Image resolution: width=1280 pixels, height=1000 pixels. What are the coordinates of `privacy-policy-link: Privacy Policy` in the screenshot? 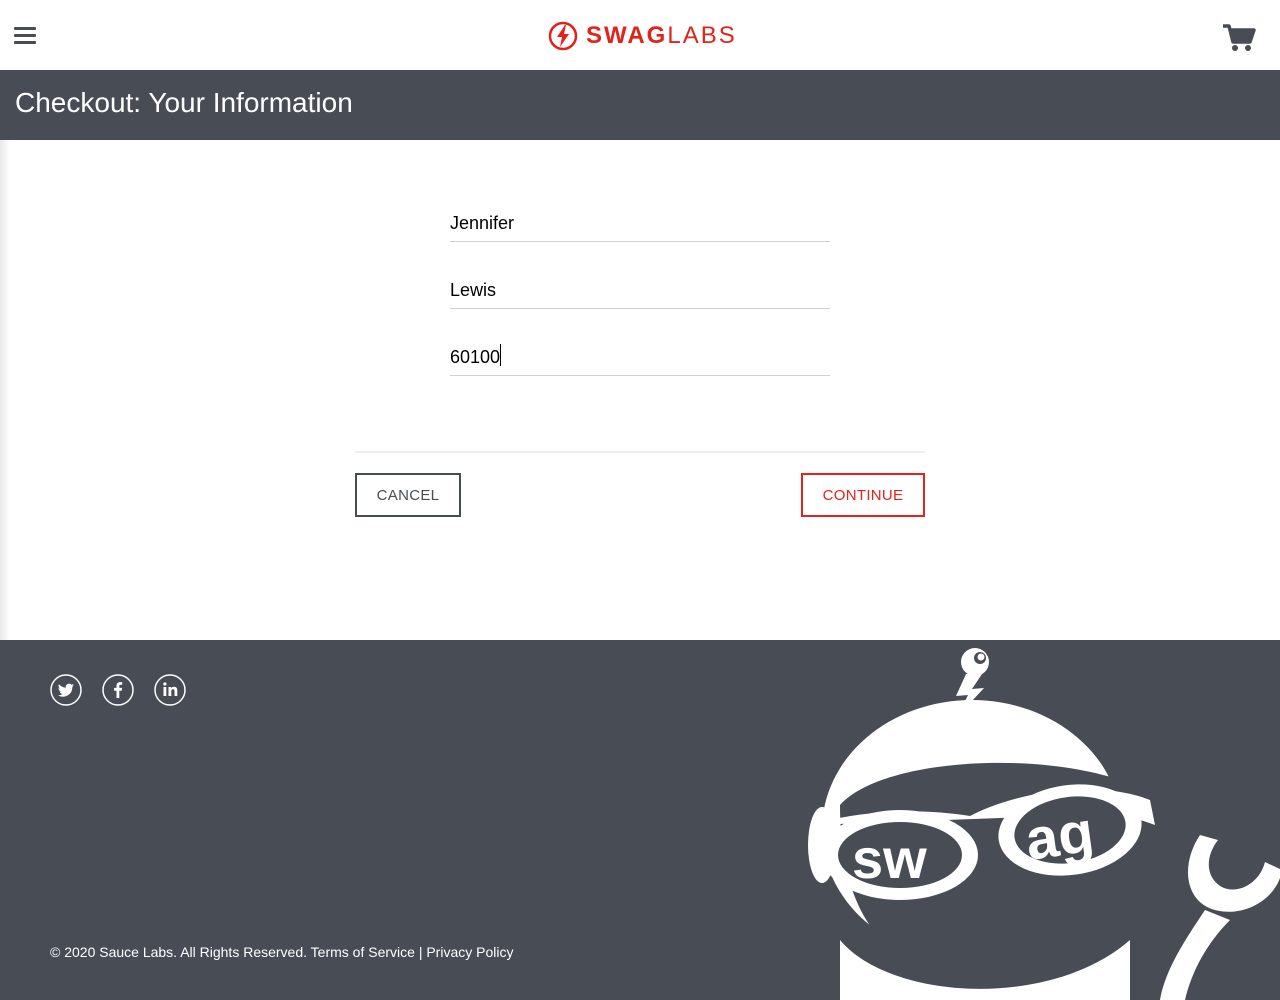 It's located at (469, 952).